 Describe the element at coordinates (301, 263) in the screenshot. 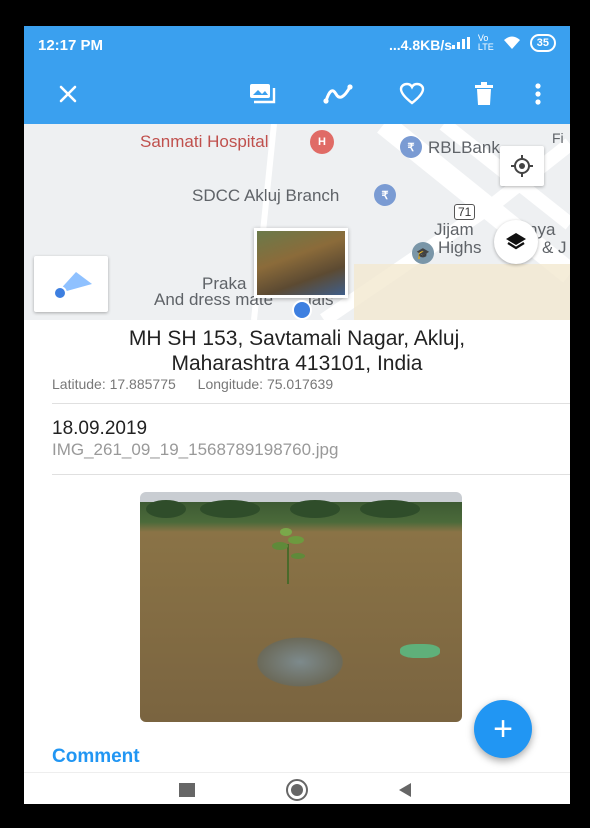

I see `photo-marker-thumbnail` at that location.